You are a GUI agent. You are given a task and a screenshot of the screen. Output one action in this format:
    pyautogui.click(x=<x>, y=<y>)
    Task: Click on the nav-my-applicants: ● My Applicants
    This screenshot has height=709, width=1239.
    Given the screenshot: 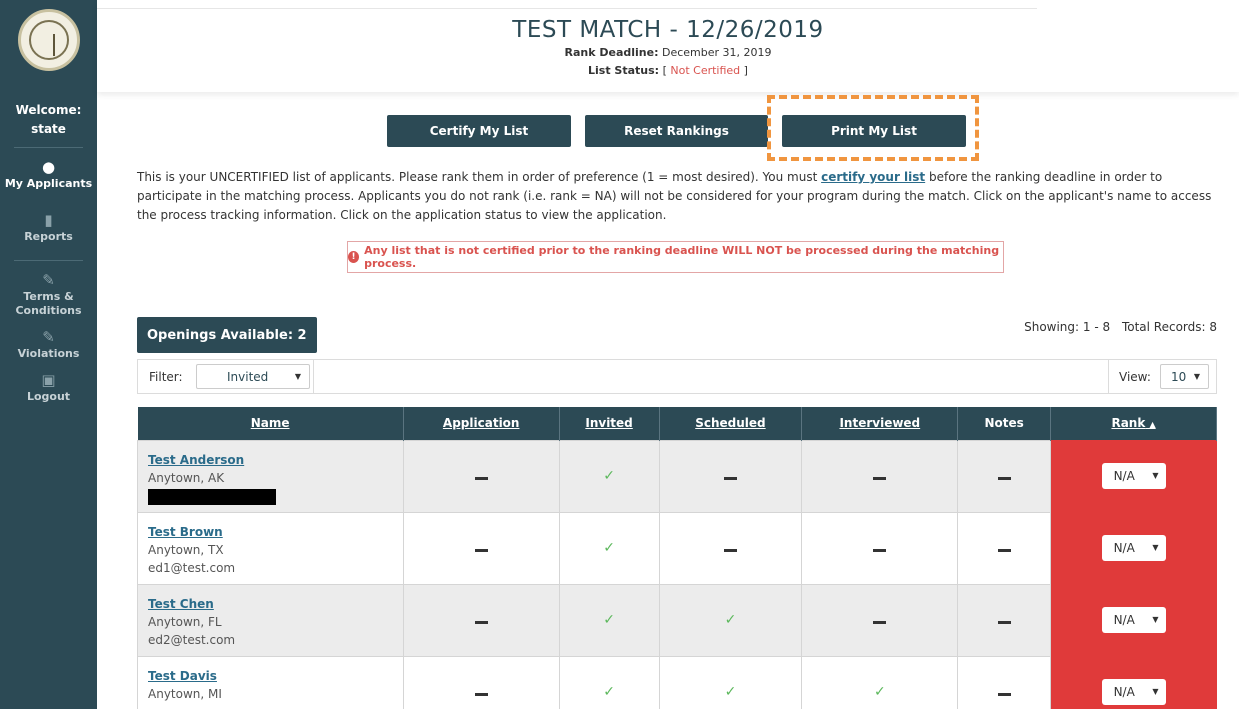 What is the action you would take?
    pyautogui.click(x=48, y=169)
    